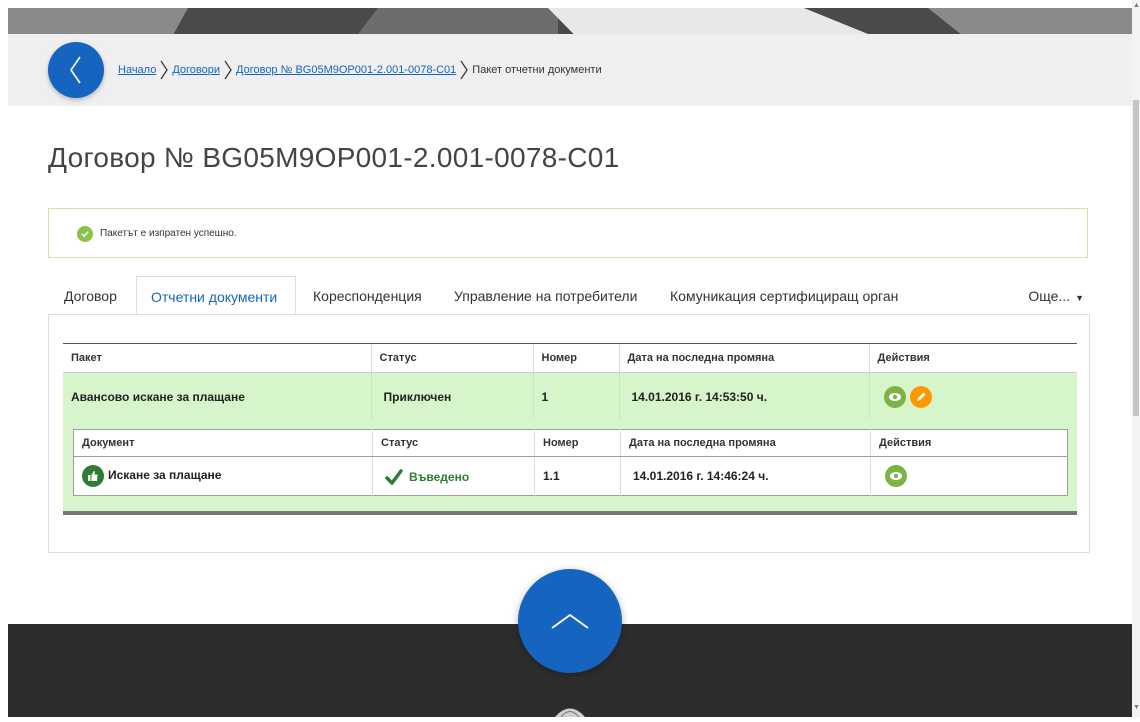  What do you see at coordinates (575, 396) in the screenshot?
I see `package-number: 1` at bounding box center [575, 396].